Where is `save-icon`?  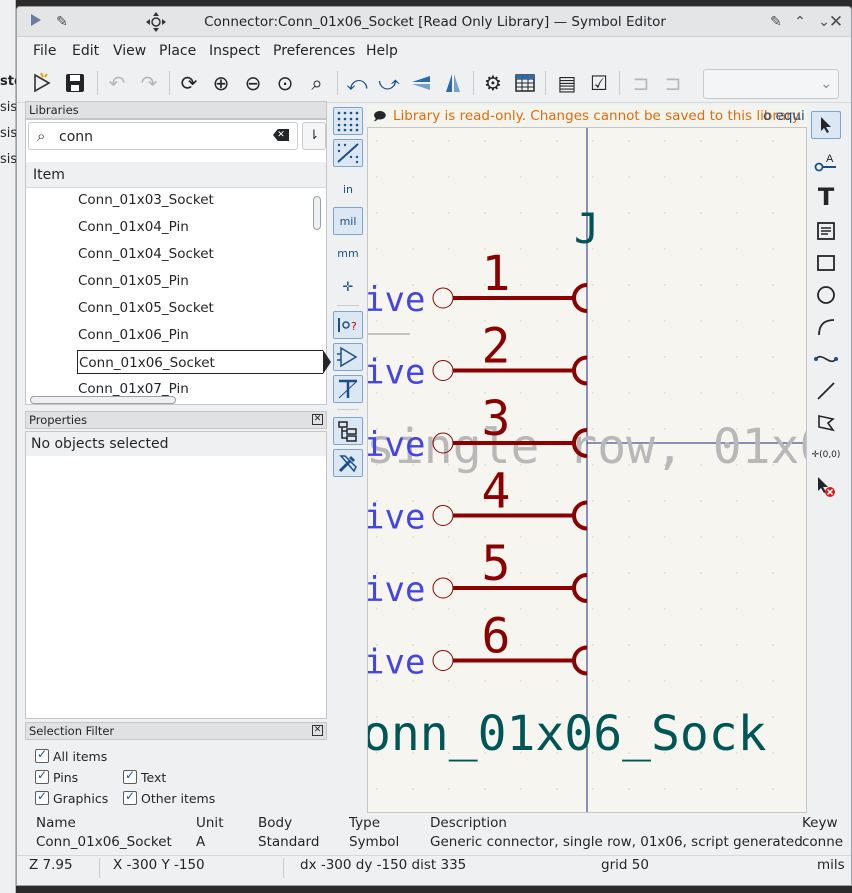
save-icon is located at coordinates (75, 83).